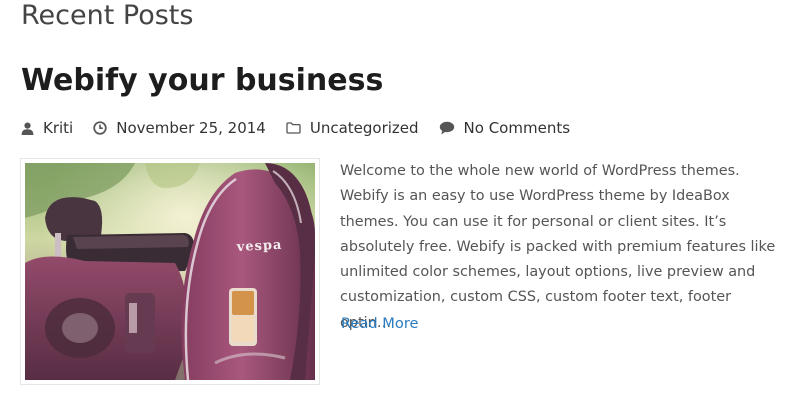  What do you see at coordinates (27, 128) in the screenshot?
I see `user-icon` at bounding box center [27, 128].